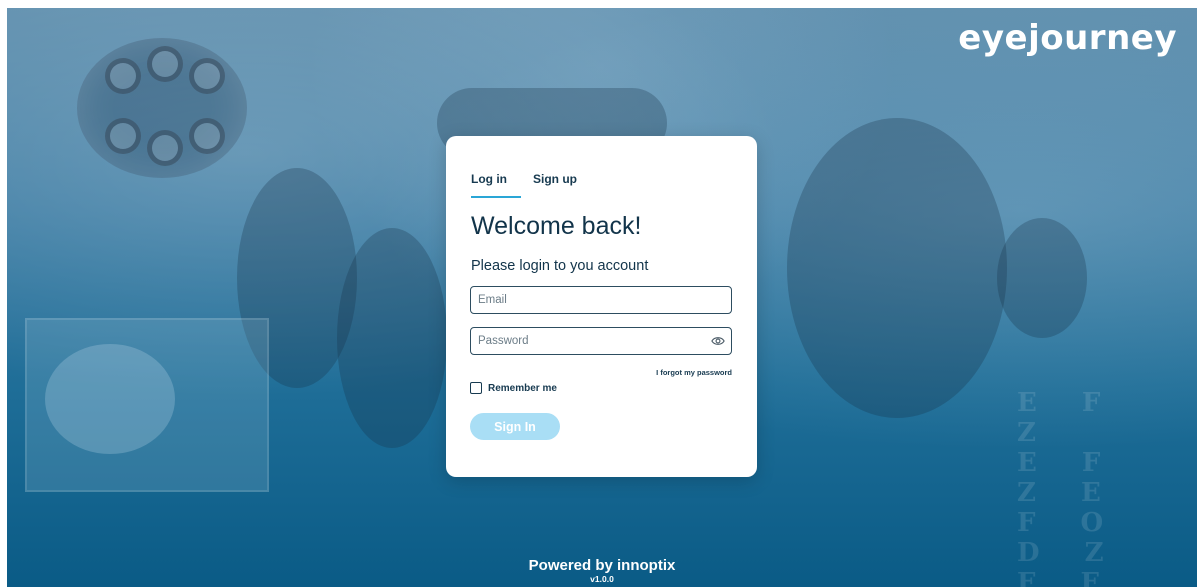 The height and width of the screenshot is (587, 1197). I want to click on eye-chart-graphic: E F ZE F Z EF O D ZF F C, so click(1069, 487).